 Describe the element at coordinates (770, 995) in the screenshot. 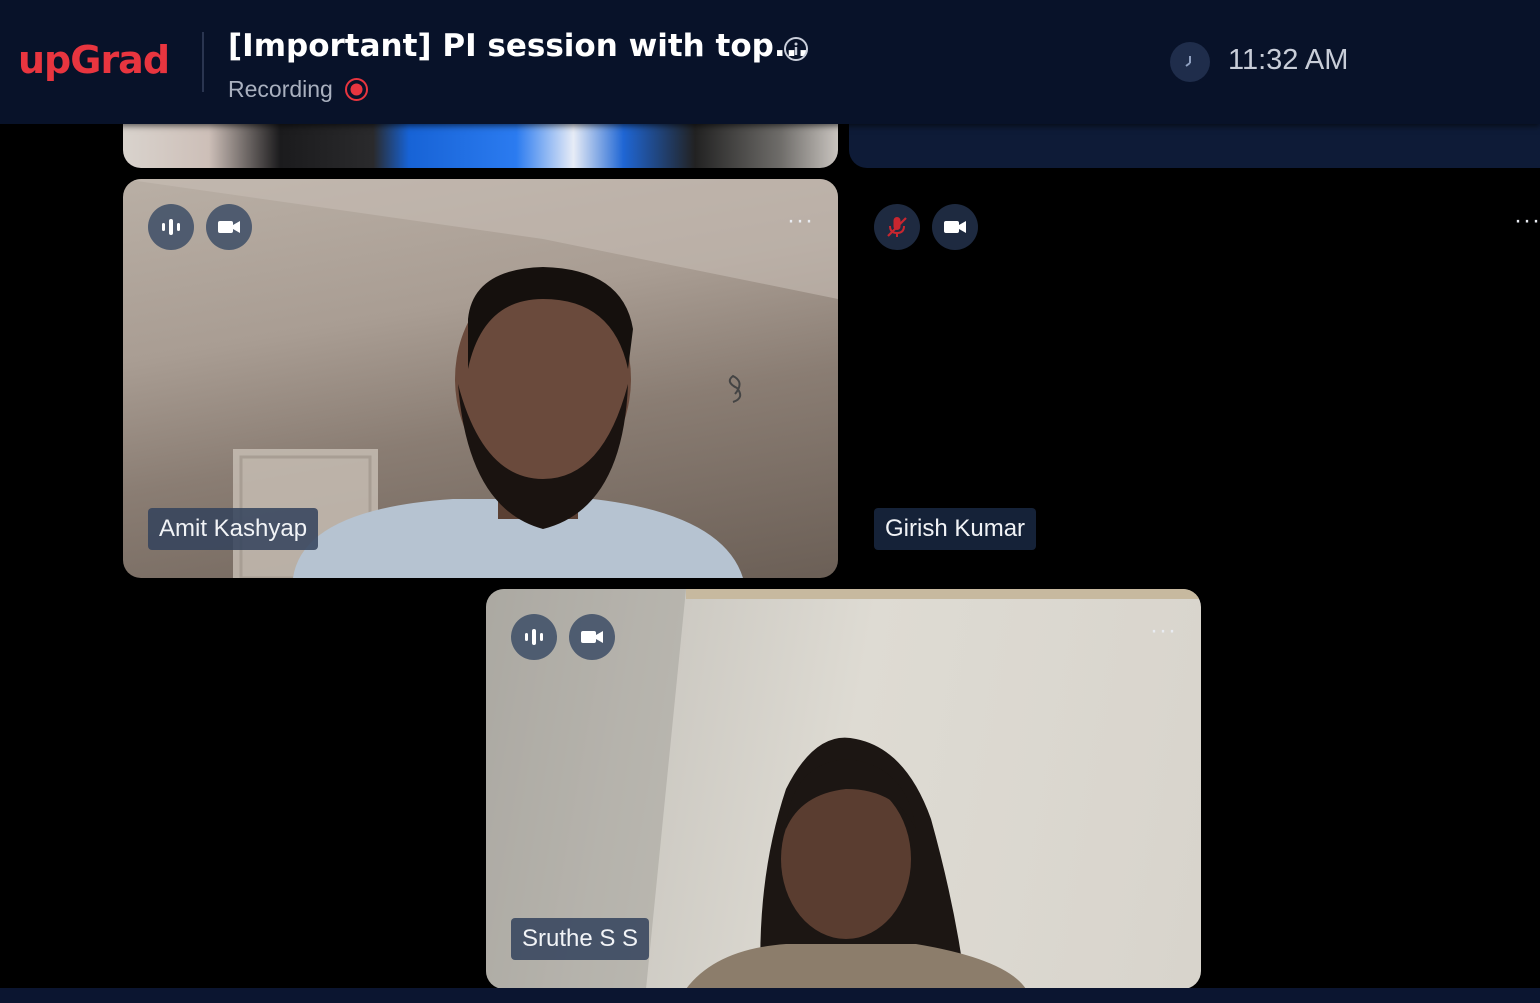

I see `bottom-bar` at that location.